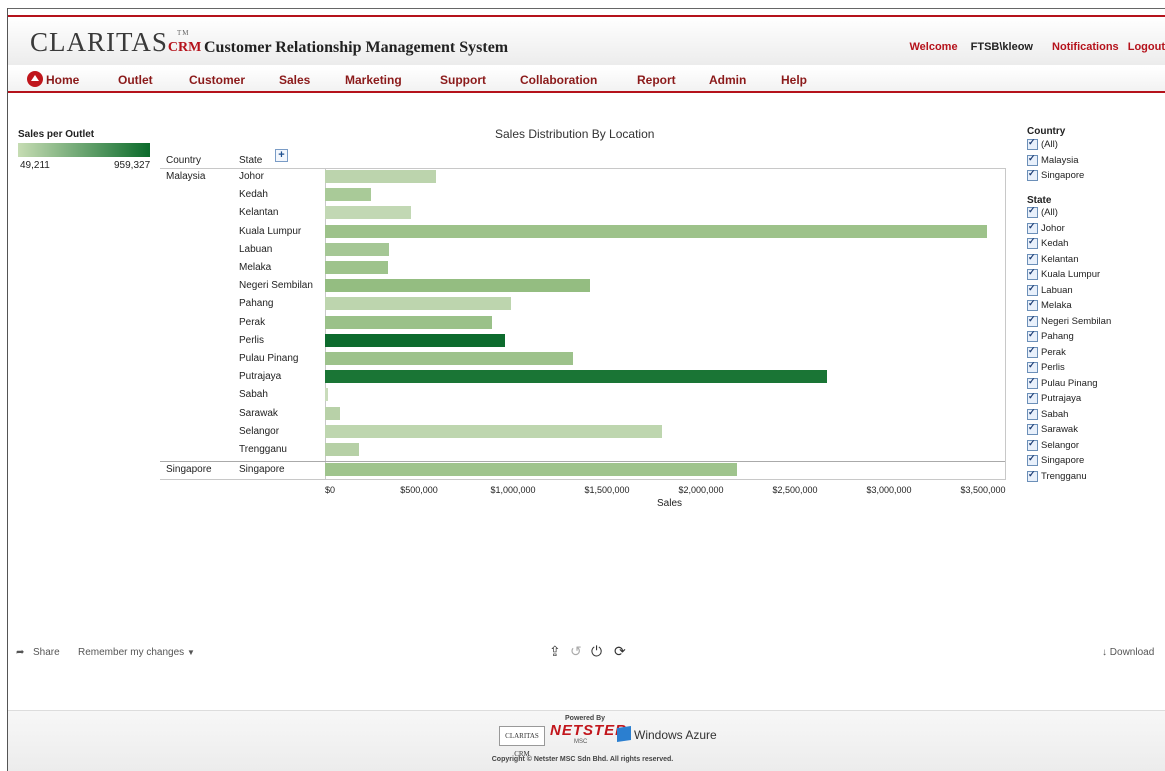 The width and height of the screenshot is (1165, 771). I want to click on filter-option-label: Labuan, so click(1057, 290).